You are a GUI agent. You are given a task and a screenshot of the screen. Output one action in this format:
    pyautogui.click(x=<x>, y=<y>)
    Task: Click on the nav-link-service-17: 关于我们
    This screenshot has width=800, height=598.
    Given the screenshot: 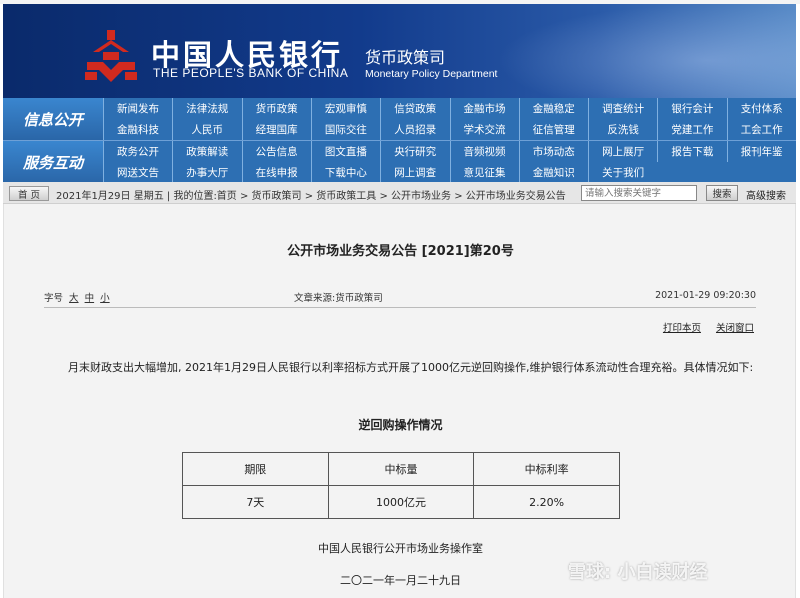 What is the action you would take?
    pyautogui.click(x=622, y=172)
    